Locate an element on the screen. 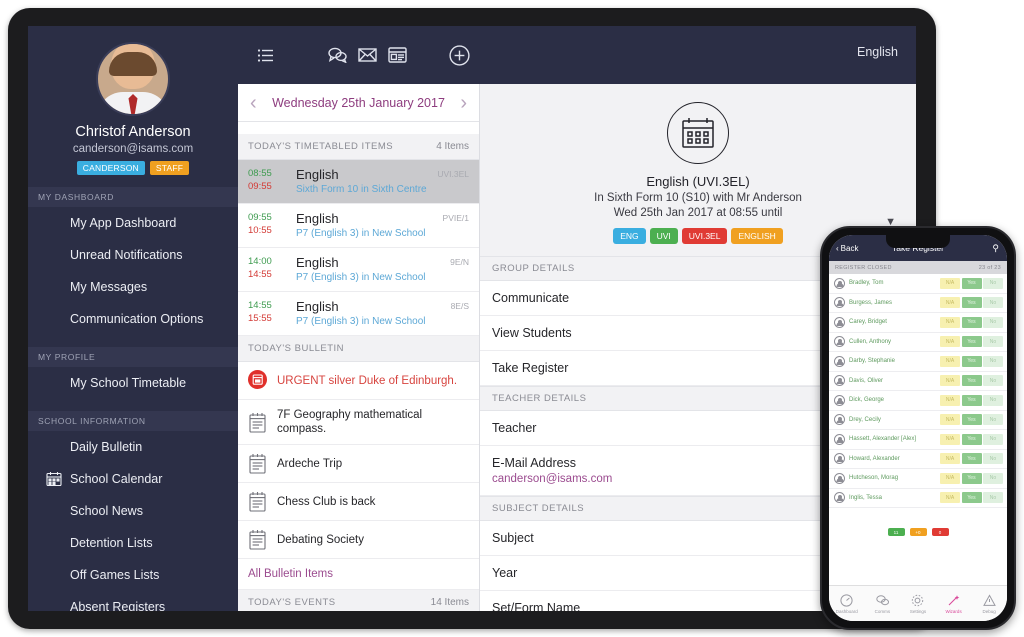  register-row: Drey, Cecily N/A Yes No is located at coordinates (918, 420).